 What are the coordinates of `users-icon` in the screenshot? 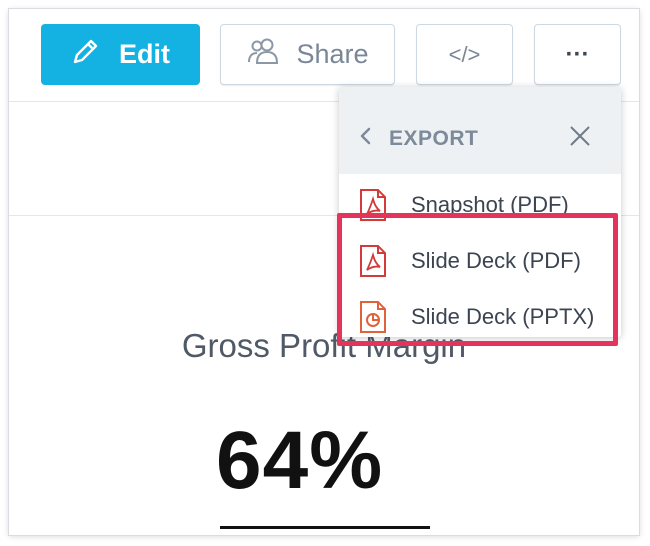 It's located at (264, 54).